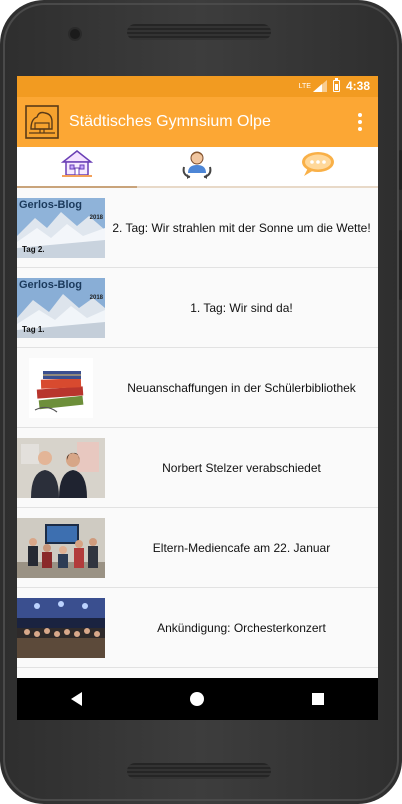  I want to click on more-vert-icon, so click(360, 122).